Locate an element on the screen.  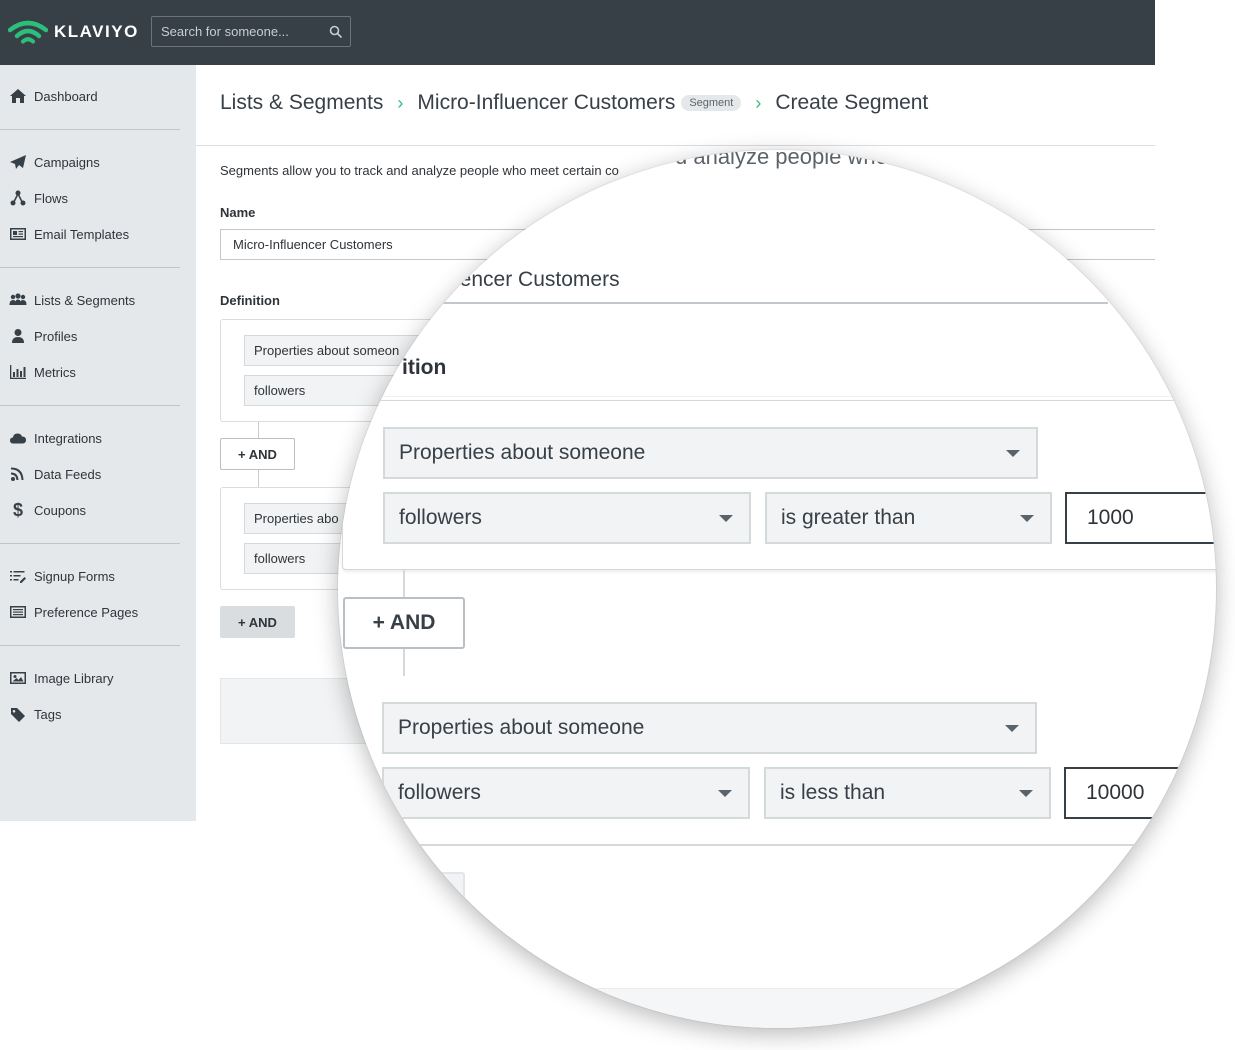
sidebar-item-campaigns: Campaigns is located at coordinates (90, 162).